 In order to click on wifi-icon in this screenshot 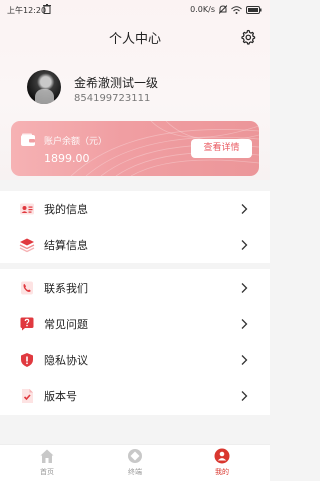, I will do `click(236, 9)`.